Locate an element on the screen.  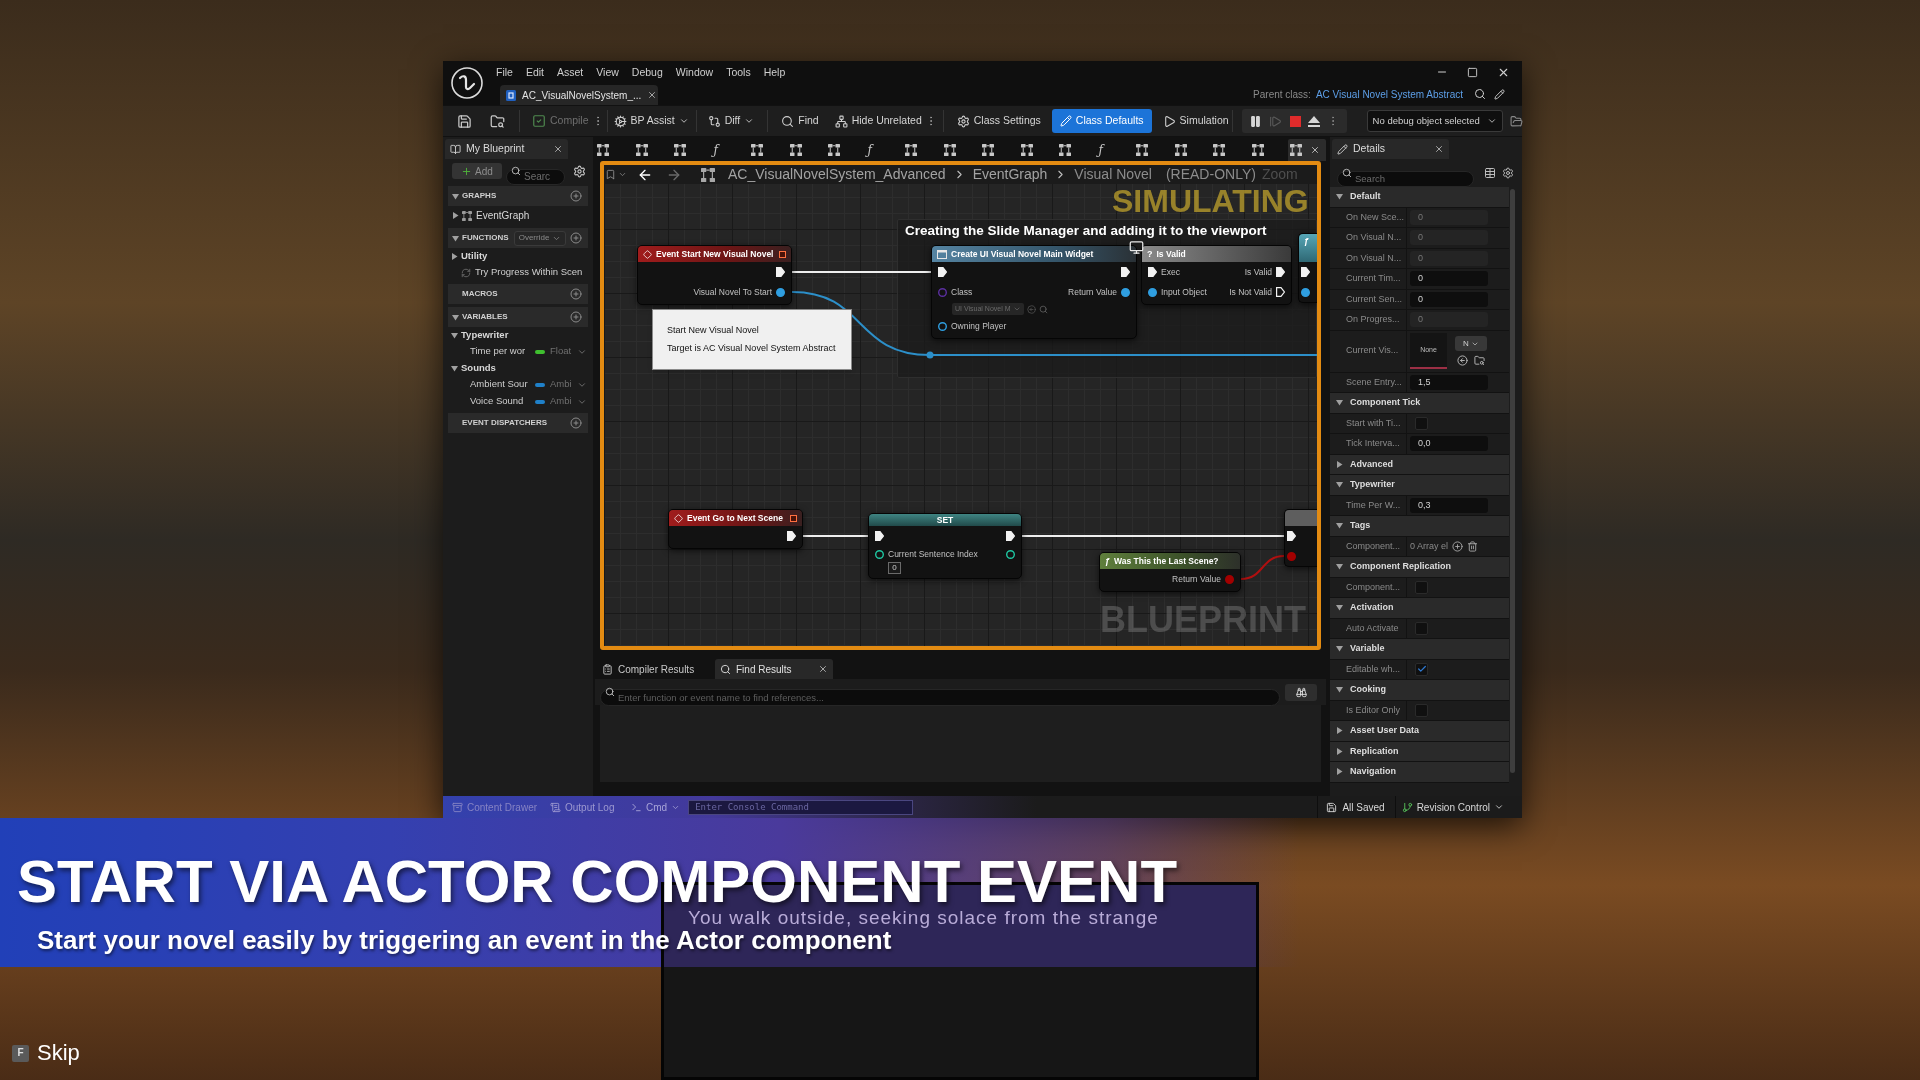
parent-class-link: AC Visual Novel System Abstract is located at coordinates (1389, 94).